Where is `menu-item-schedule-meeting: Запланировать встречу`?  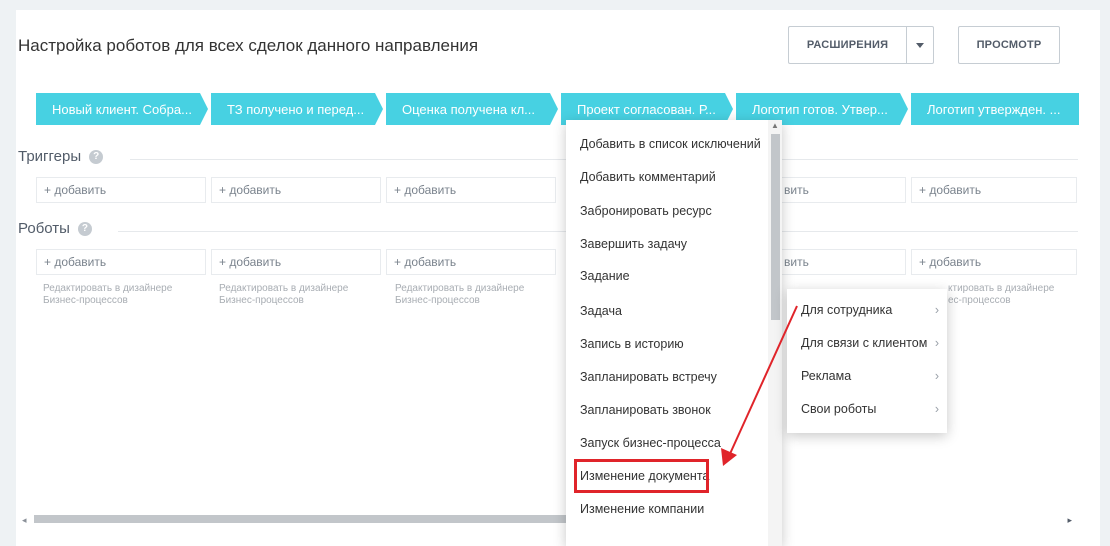 menu-item-schedule-meeting: Запланировать встречу is located at coordinates (648, 377).